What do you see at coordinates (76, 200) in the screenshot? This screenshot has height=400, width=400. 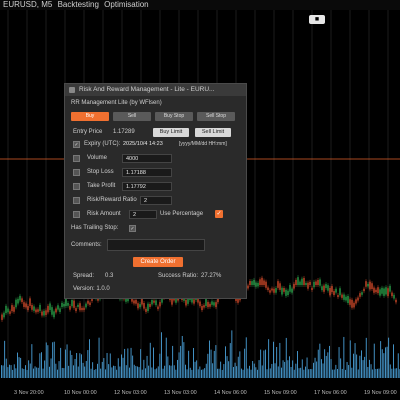 I see `rr-ratio-checkbox` at bounding box center [76, 200].